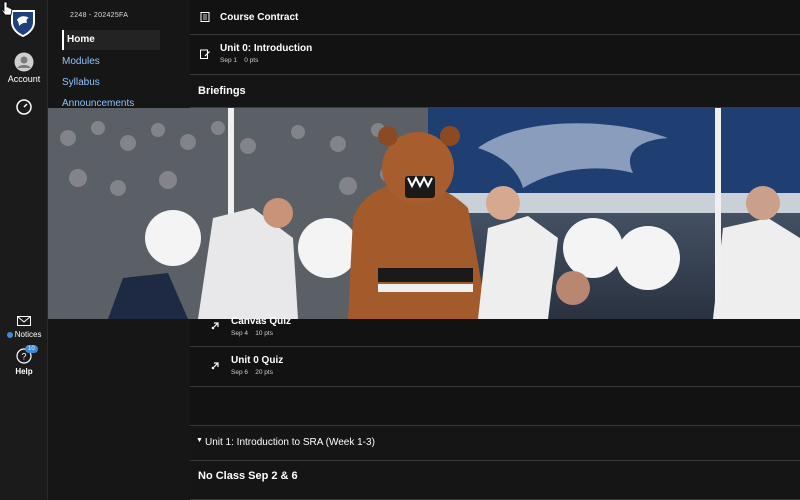  Describe the element at coordinates (24, 62) in the screenshot. I see `account-avatar-icon` at that location.